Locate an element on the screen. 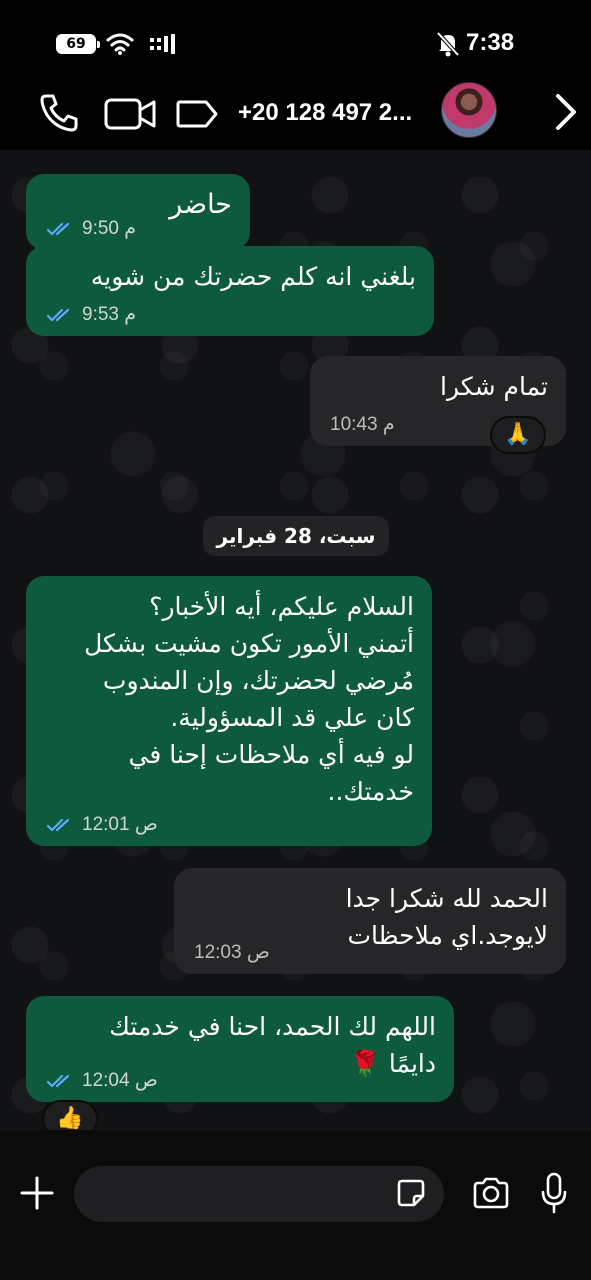 This screenshot has width=591, height=1280. message-time: 12:04 ص is located at coordinates (120, 1080).